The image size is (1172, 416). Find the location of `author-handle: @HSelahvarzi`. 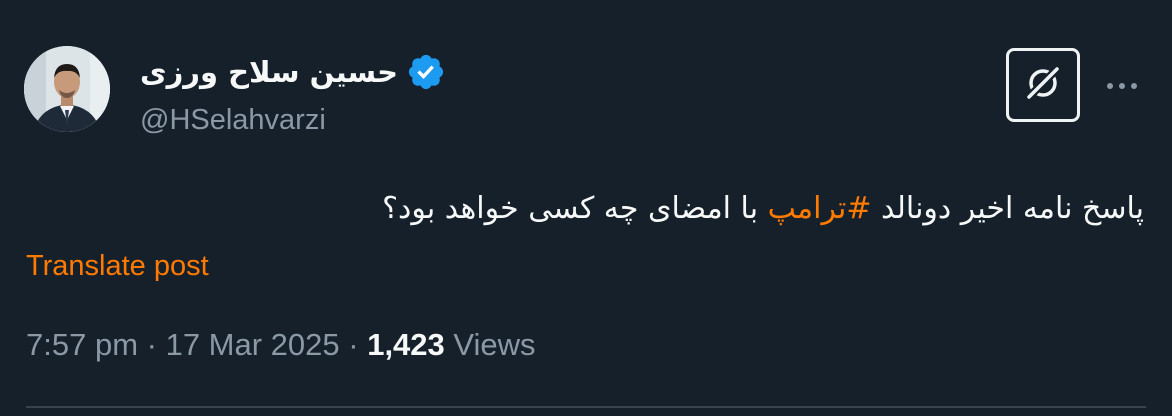

author-handle: @HSelahvarzi is located at coordinates (233, 120).